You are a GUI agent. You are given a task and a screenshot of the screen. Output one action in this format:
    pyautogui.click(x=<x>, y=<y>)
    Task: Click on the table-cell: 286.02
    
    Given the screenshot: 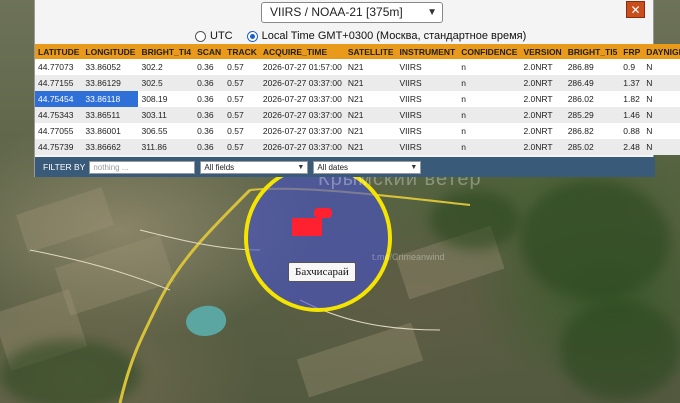 What is the action you would take?
    pyautogui.click(x=592, y=99)
    